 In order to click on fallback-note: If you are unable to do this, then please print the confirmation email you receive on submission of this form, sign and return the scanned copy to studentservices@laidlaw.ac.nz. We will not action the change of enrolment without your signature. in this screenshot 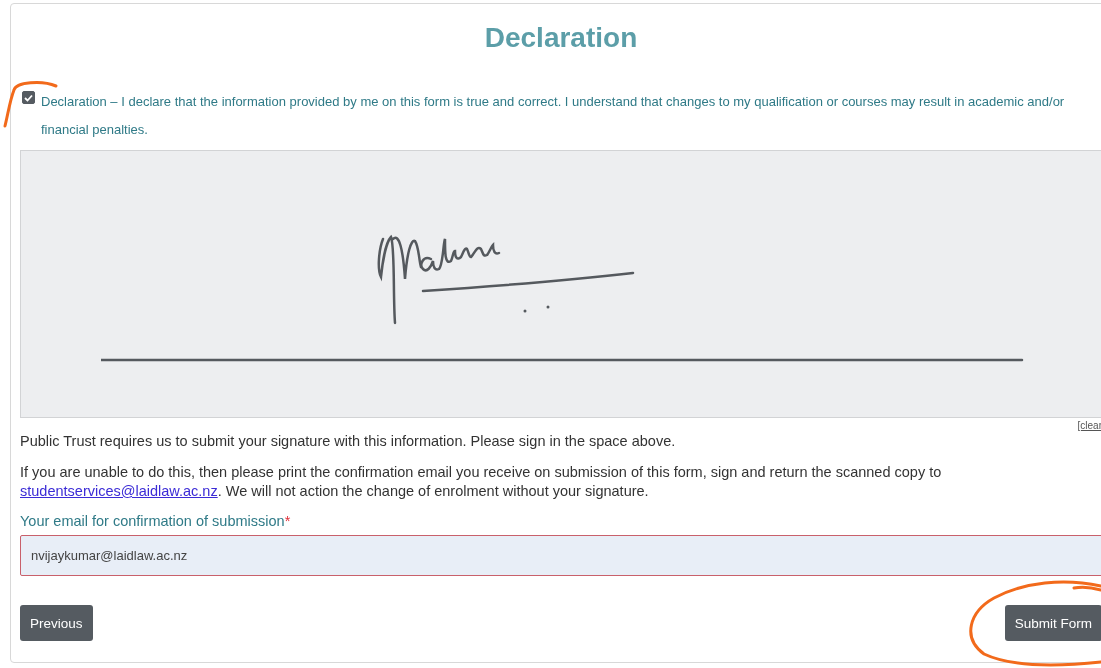, I will do `click(481, 482)`.